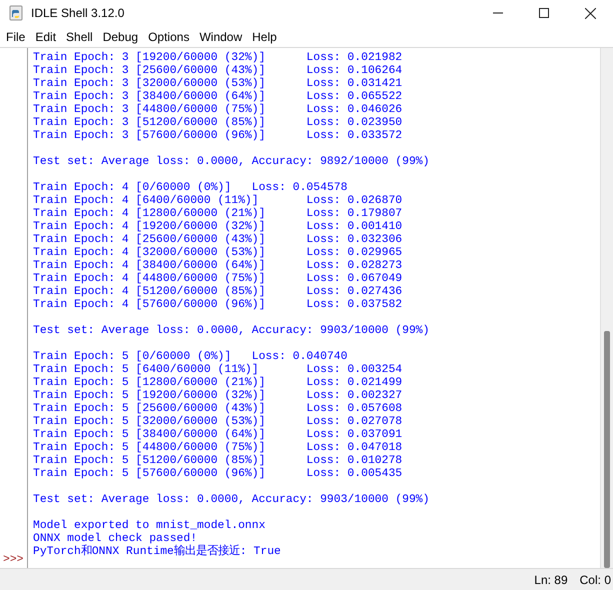  What do you see at coordinates (13, 560) in the screenshot?
I see `shell-prompt: >>>` at bounding box center [13, 560].